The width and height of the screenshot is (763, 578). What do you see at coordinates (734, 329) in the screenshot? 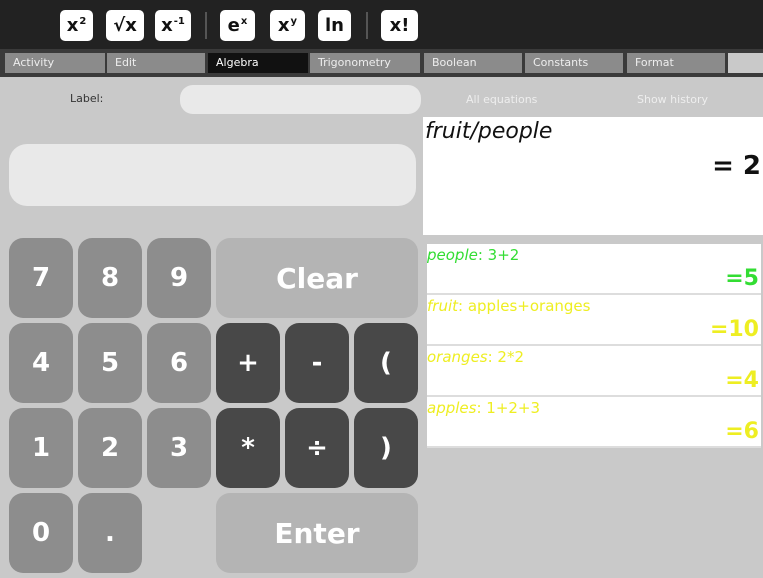
I see `history-result: =10` at bounding box center [734, 329].